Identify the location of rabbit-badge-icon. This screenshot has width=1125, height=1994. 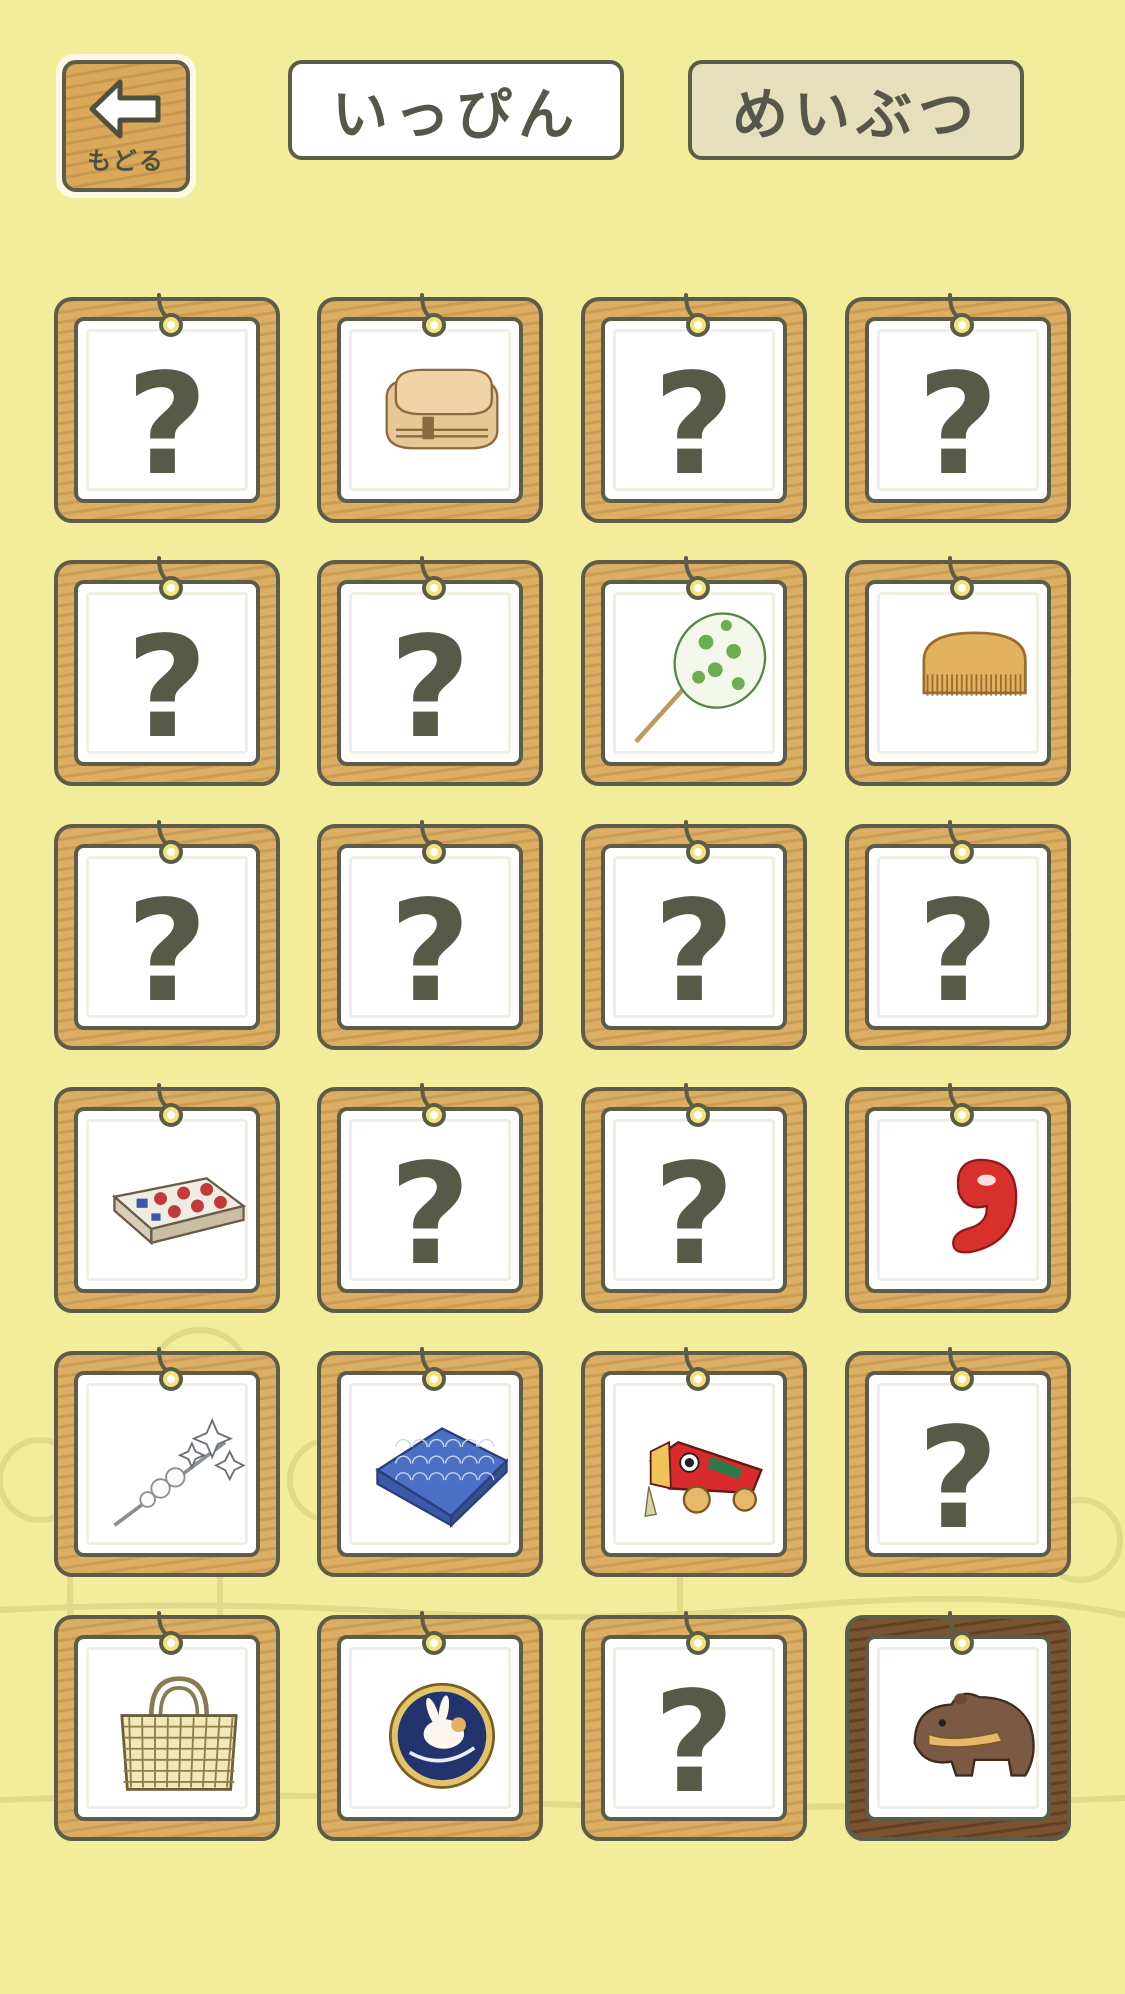
(442, 1735).